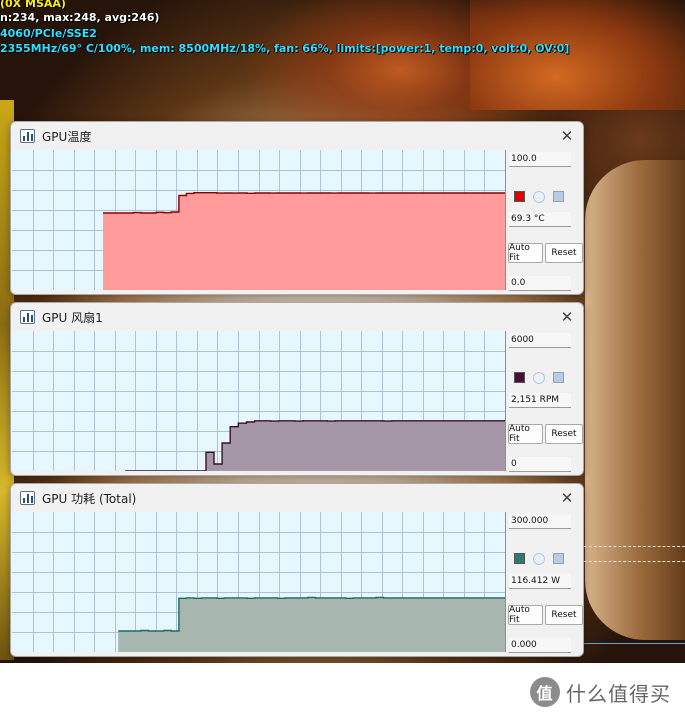 The width and height of the screenshot is (685, 720). I want to click on current-value-readout: 2,151 RPM, so click(540, 400).